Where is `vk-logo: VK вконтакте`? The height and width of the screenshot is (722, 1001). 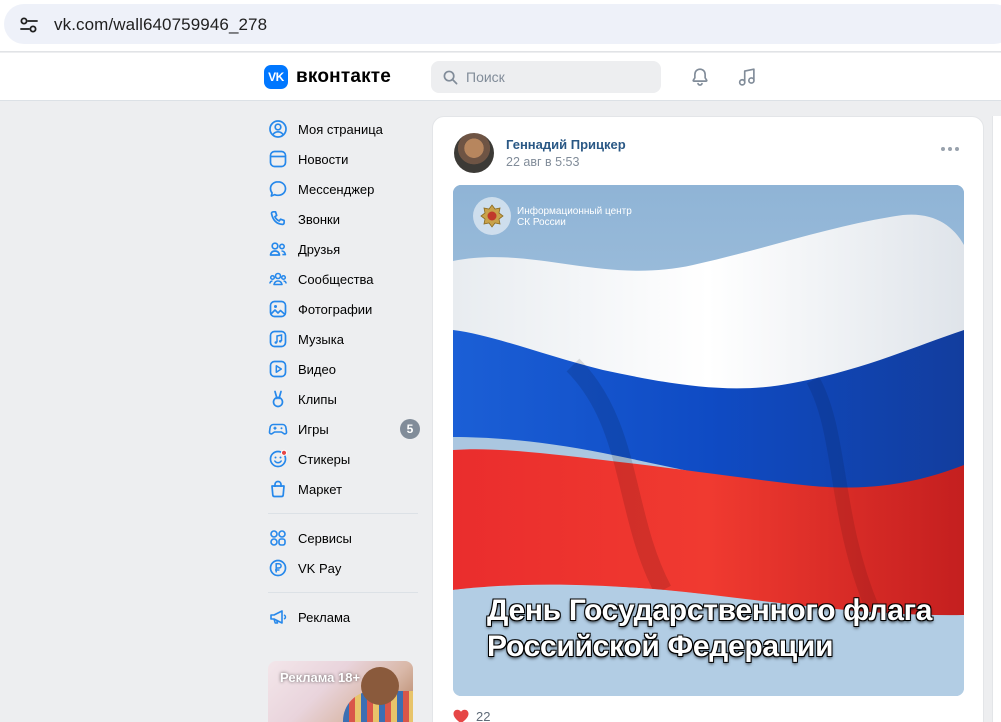
vk-logo: VK вконтакте is located at coordinates (327, 77).